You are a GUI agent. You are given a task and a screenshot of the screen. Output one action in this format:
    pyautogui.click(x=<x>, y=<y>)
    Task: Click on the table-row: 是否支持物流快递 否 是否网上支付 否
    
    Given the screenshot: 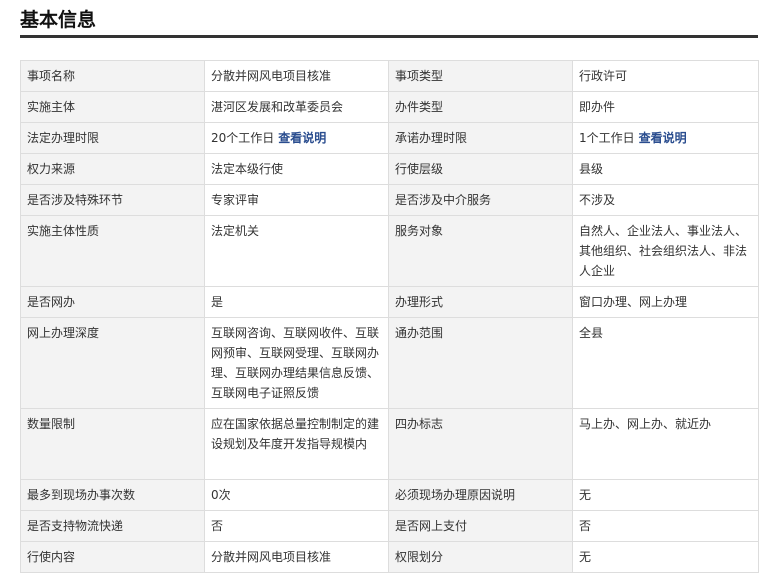 What is the action you would take?
    pyautogui.click(x=389, y=526)
    